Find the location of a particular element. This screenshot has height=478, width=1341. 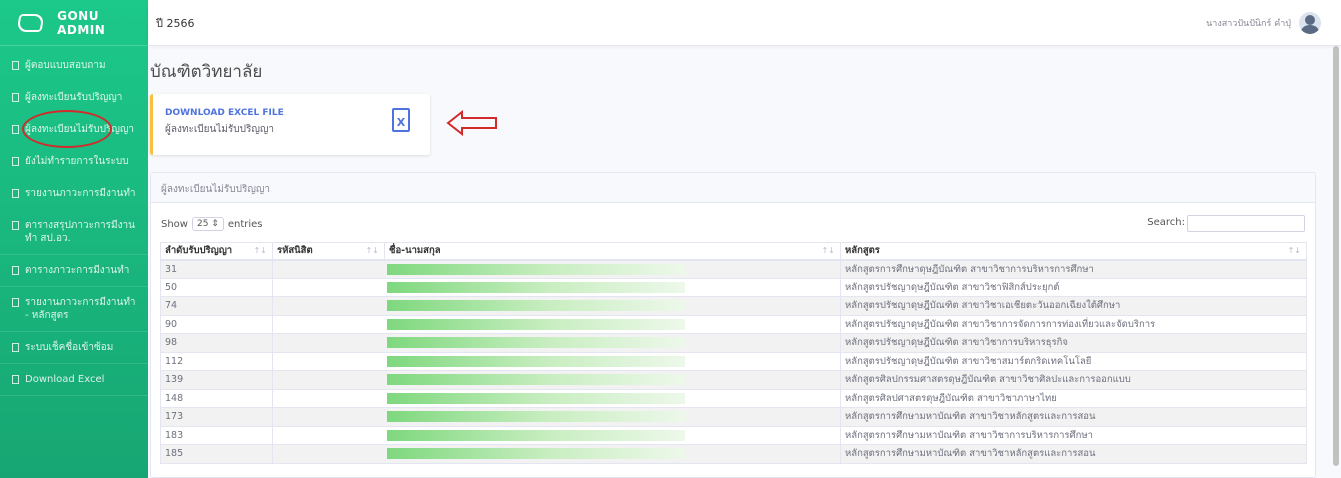

brand-logo-icon is located at coordinates (30, 22).